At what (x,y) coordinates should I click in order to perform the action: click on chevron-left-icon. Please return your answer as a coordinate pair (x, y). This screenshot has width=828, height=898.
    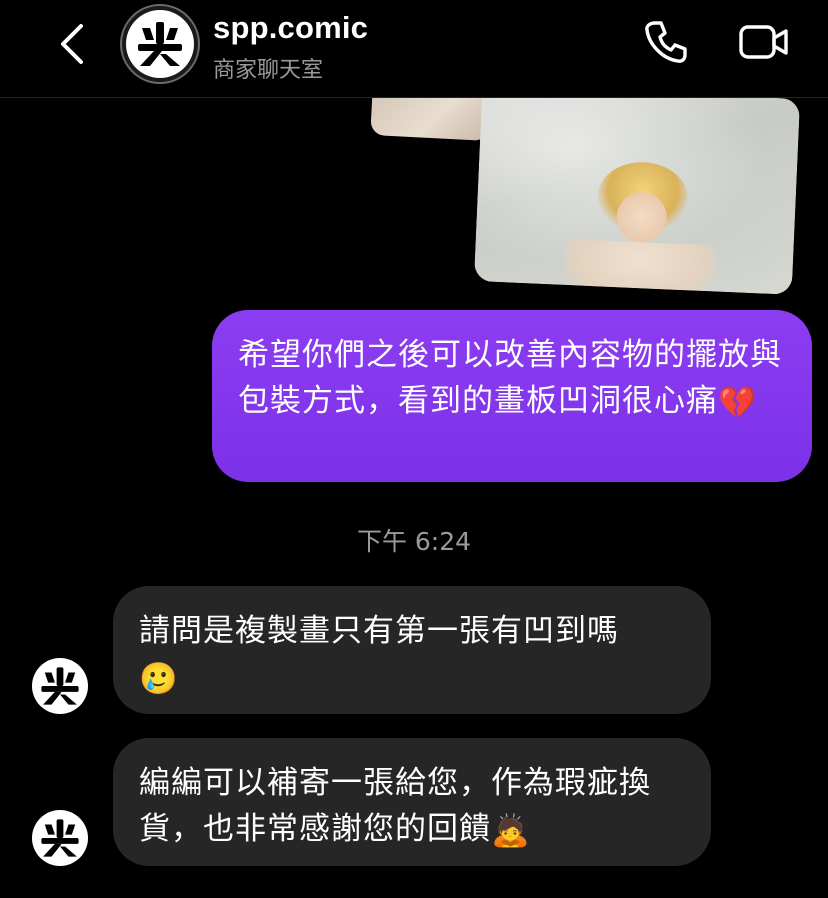
    Looking at the image, I should click on (72, 44).